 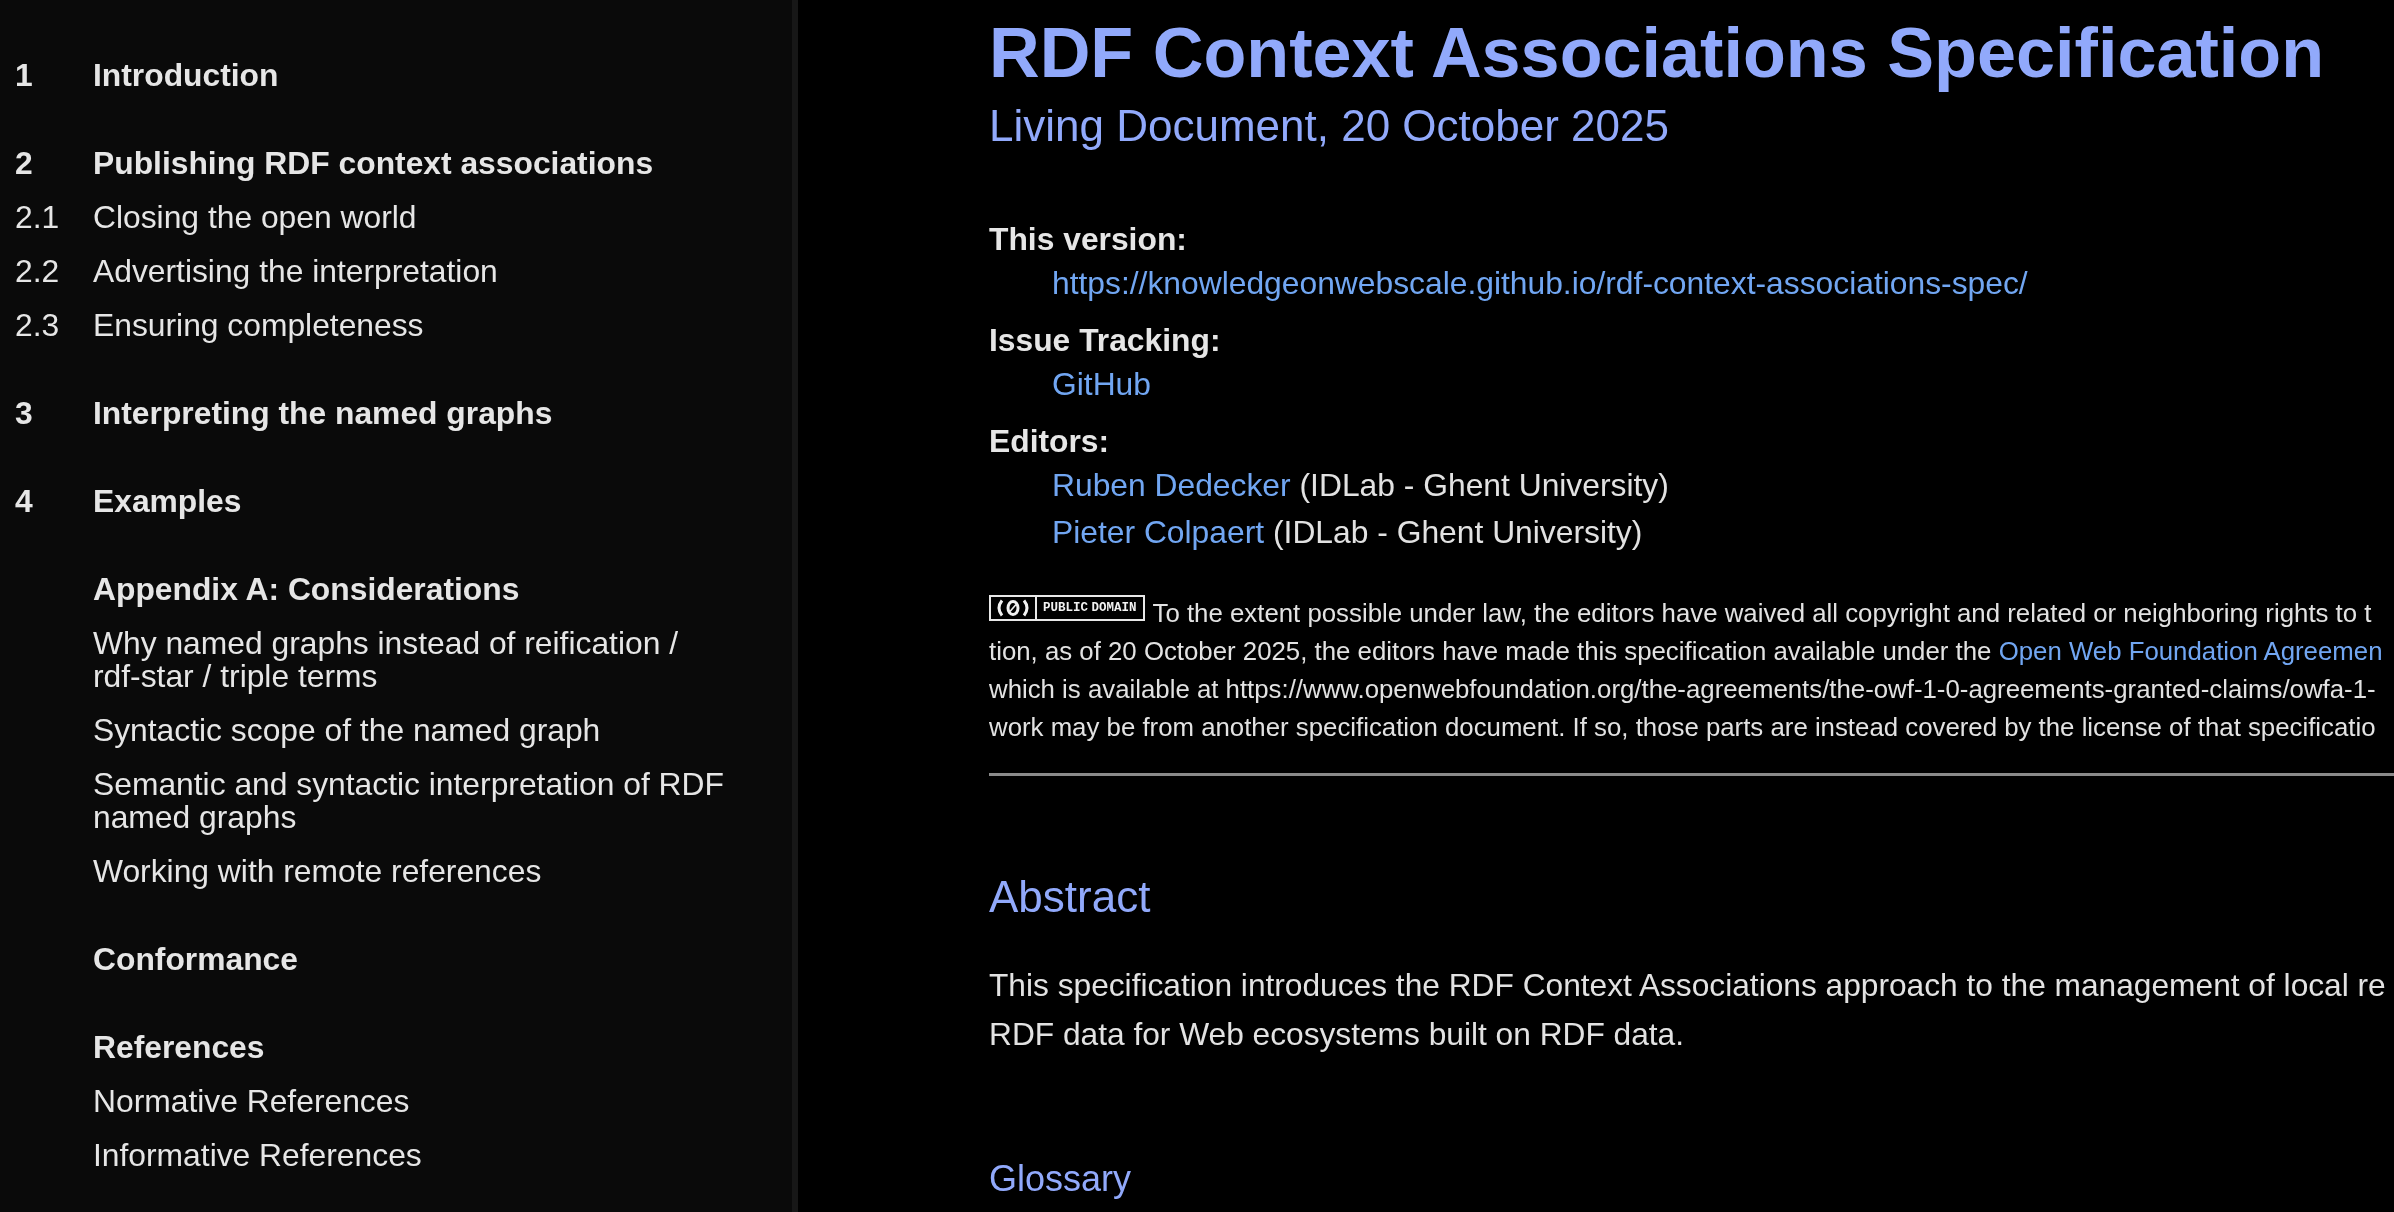 I want to click on document-subtitle: Living Document, 20 October 2025, so click(x=1329, y=126).